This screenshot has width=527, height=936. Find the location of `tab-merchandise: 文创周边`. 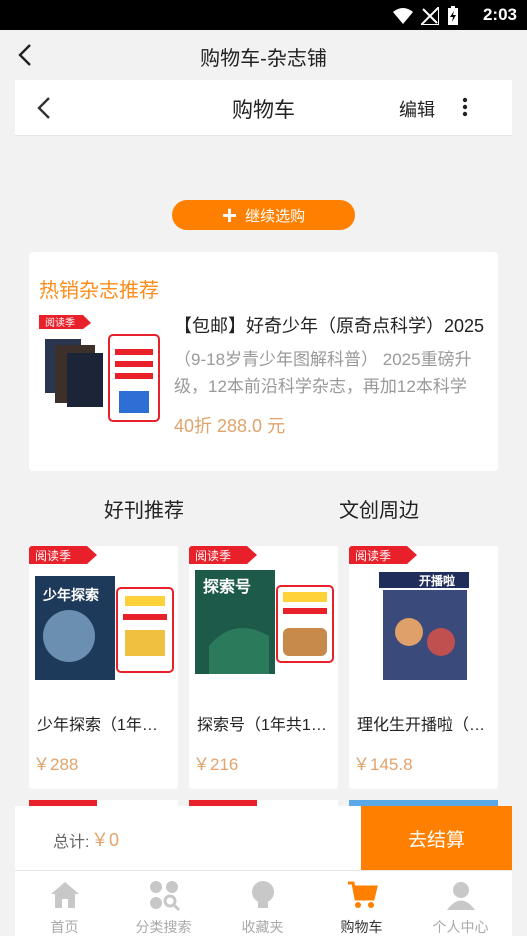

tab-merchandise: 文创周边 is located at coordinates (379, 508).